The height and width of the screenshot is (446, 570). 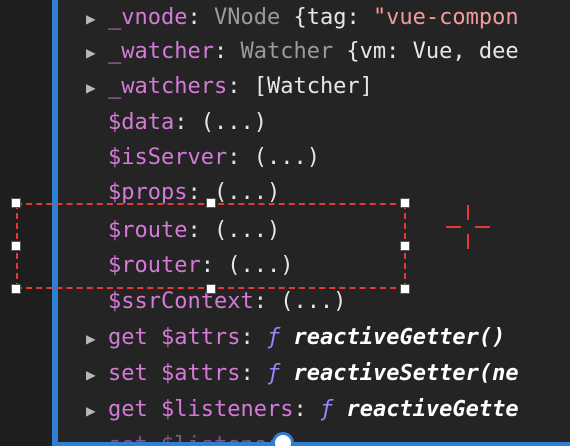 What do you see at coordinates (168, 86) in the screenshot?
I see `property-key: _watchers` at bounding box center [168, 86].